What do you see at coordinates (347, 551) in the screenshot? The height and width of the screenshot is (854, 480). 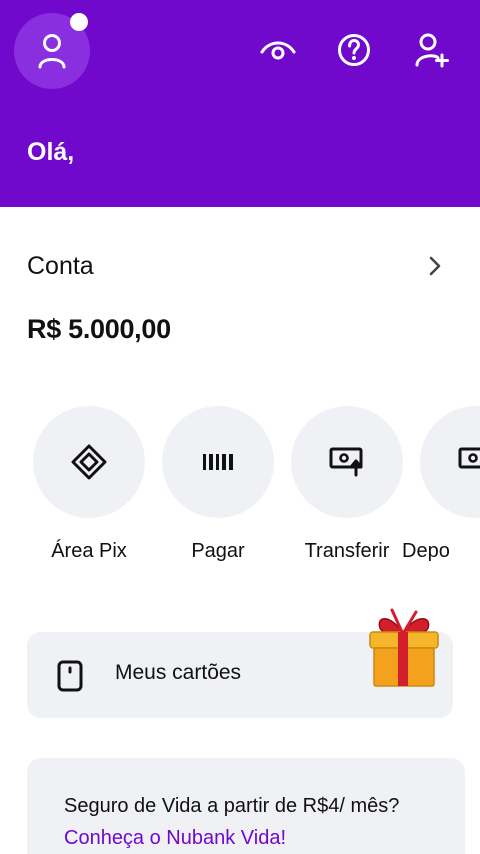 I see `action-transfer-label: Transferir` at bounding box center [347, 551].